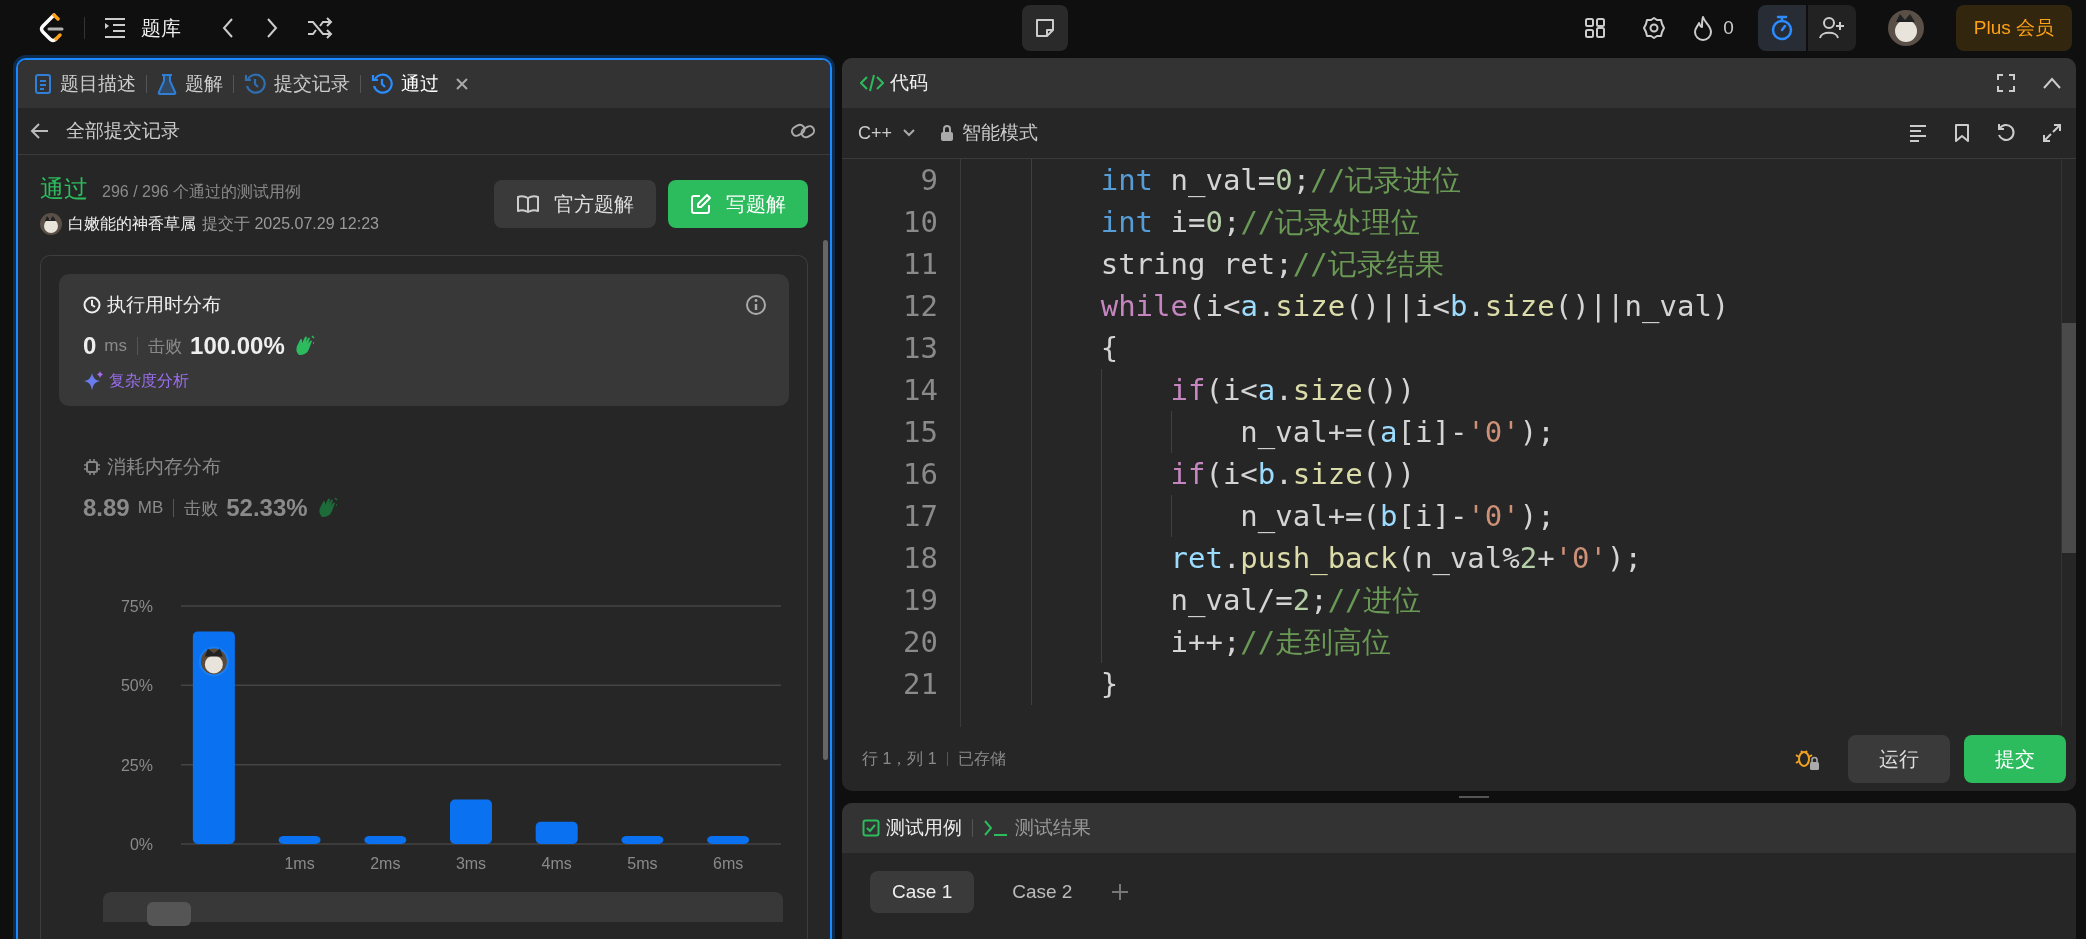  Describe the element at coordinates (871, 828) in the screenshot. I see `checkbox-icon` at that location.